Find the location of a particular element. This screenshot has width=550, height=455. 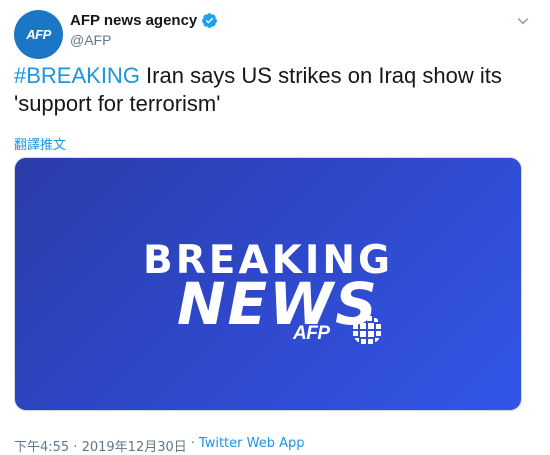

avatar-logo: AFP is located at coordinates (38, 34).